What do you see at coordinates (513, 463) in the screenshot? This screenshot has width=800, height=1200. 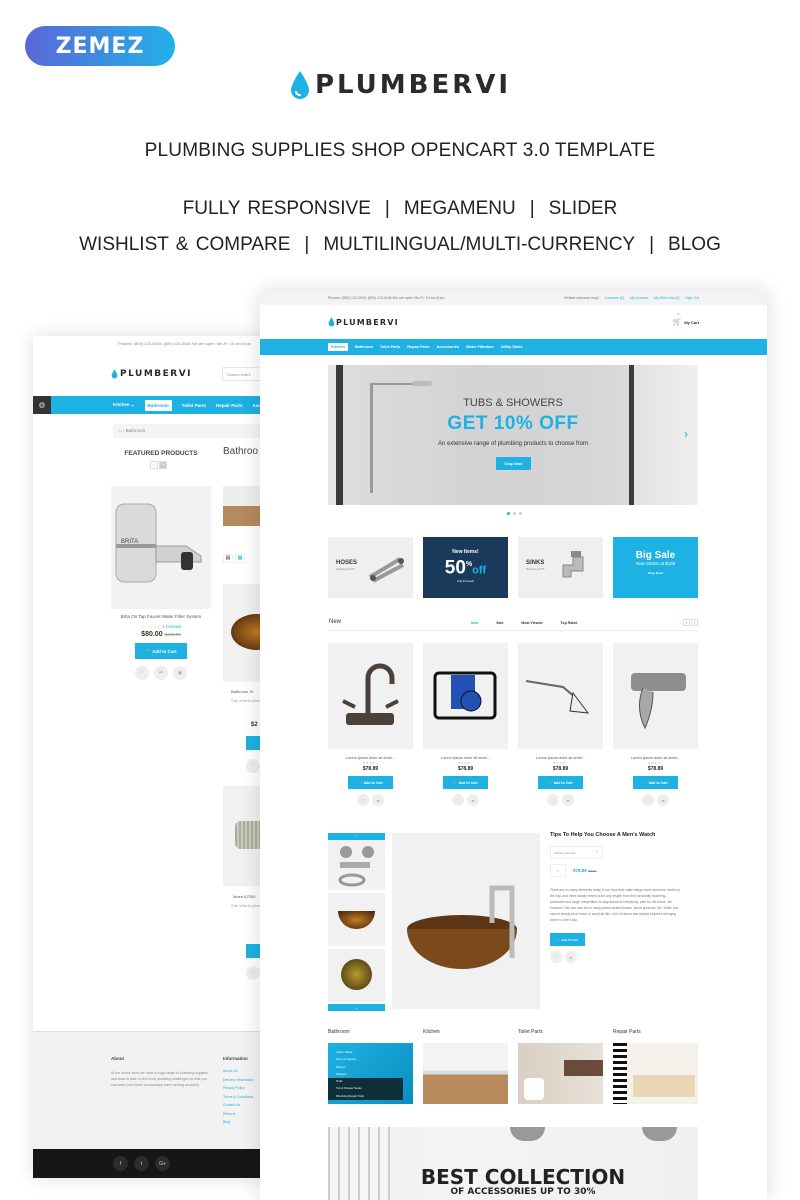 I see `shop-now-button: Shop Now!` at bounding box center [513, 463].